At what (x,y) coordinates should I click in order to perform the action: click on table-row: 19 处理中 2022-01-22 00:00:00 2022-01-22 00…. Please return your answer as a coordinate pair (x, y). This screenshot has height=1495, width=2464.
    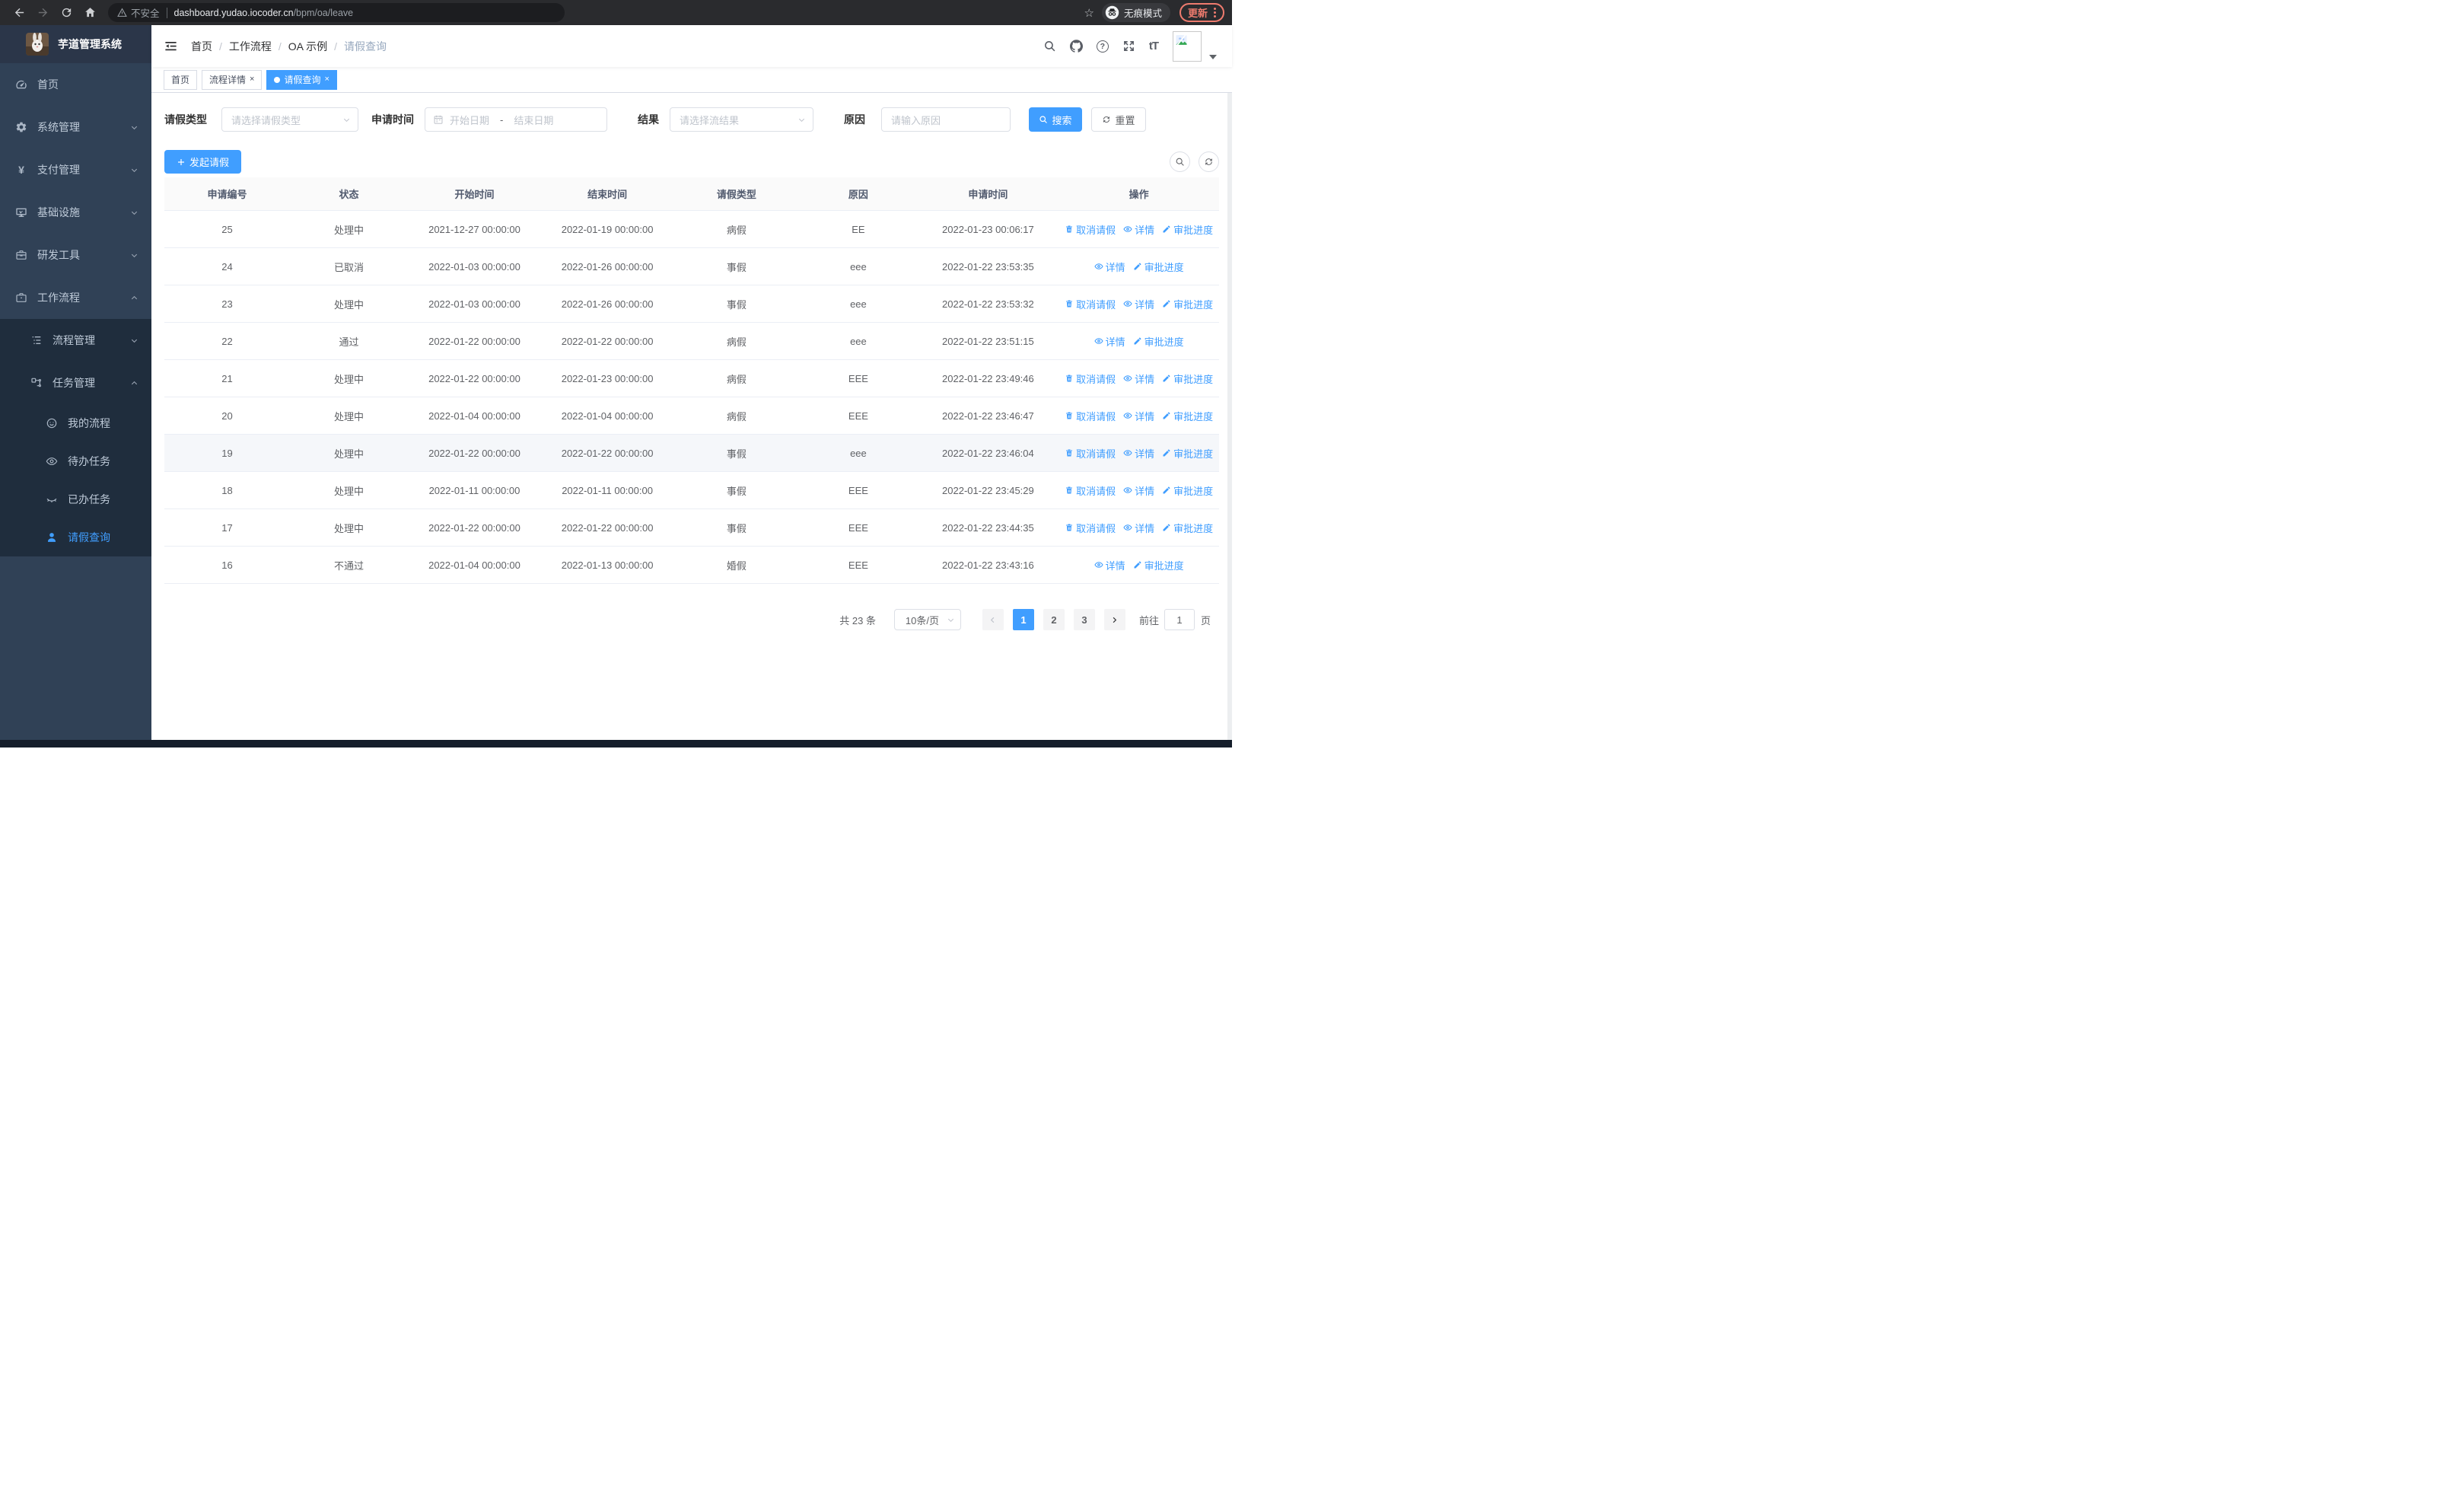
    Looking at the image, I should click on (691, 454).